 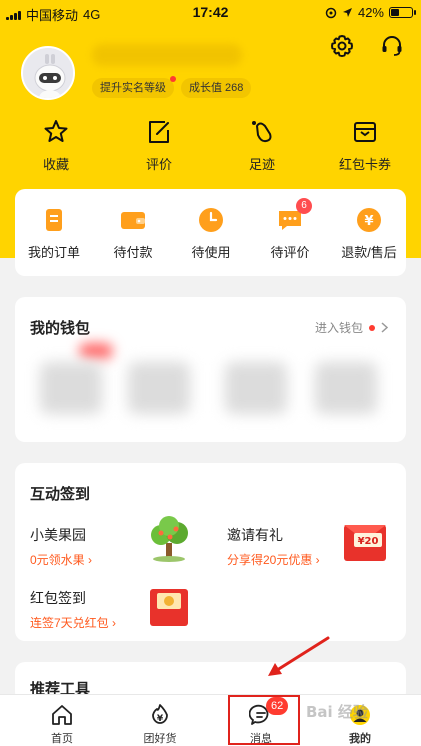 I want to click on order-label: 待评价, so click(x=290, y=252).